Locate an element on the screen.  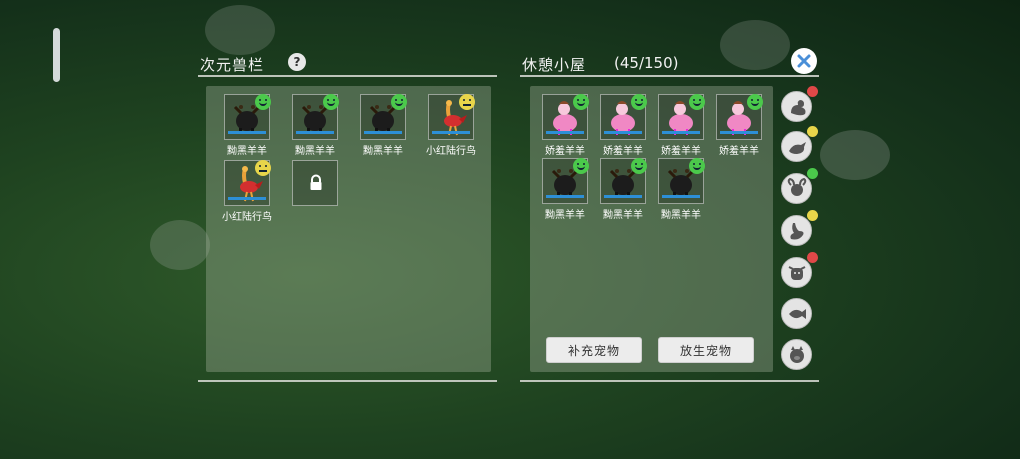
locked-slot is located at coordinates (315, 183).